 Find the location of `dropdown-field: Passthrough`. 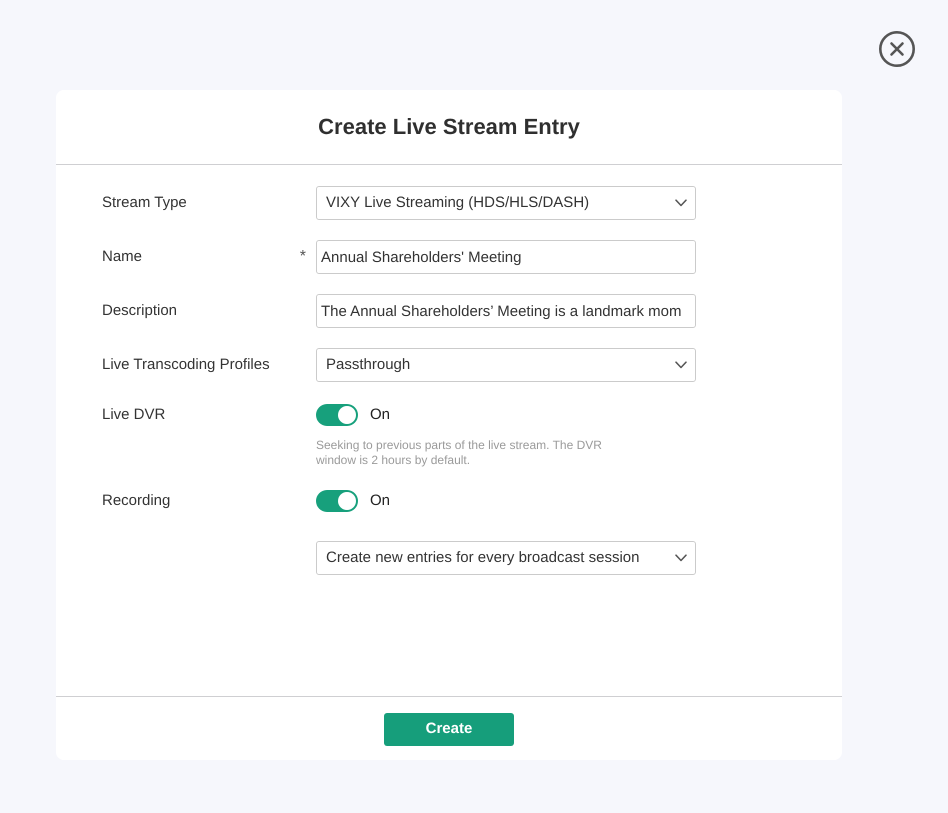

dropdown-field: Passthrough is located at coordinates (506, 365).